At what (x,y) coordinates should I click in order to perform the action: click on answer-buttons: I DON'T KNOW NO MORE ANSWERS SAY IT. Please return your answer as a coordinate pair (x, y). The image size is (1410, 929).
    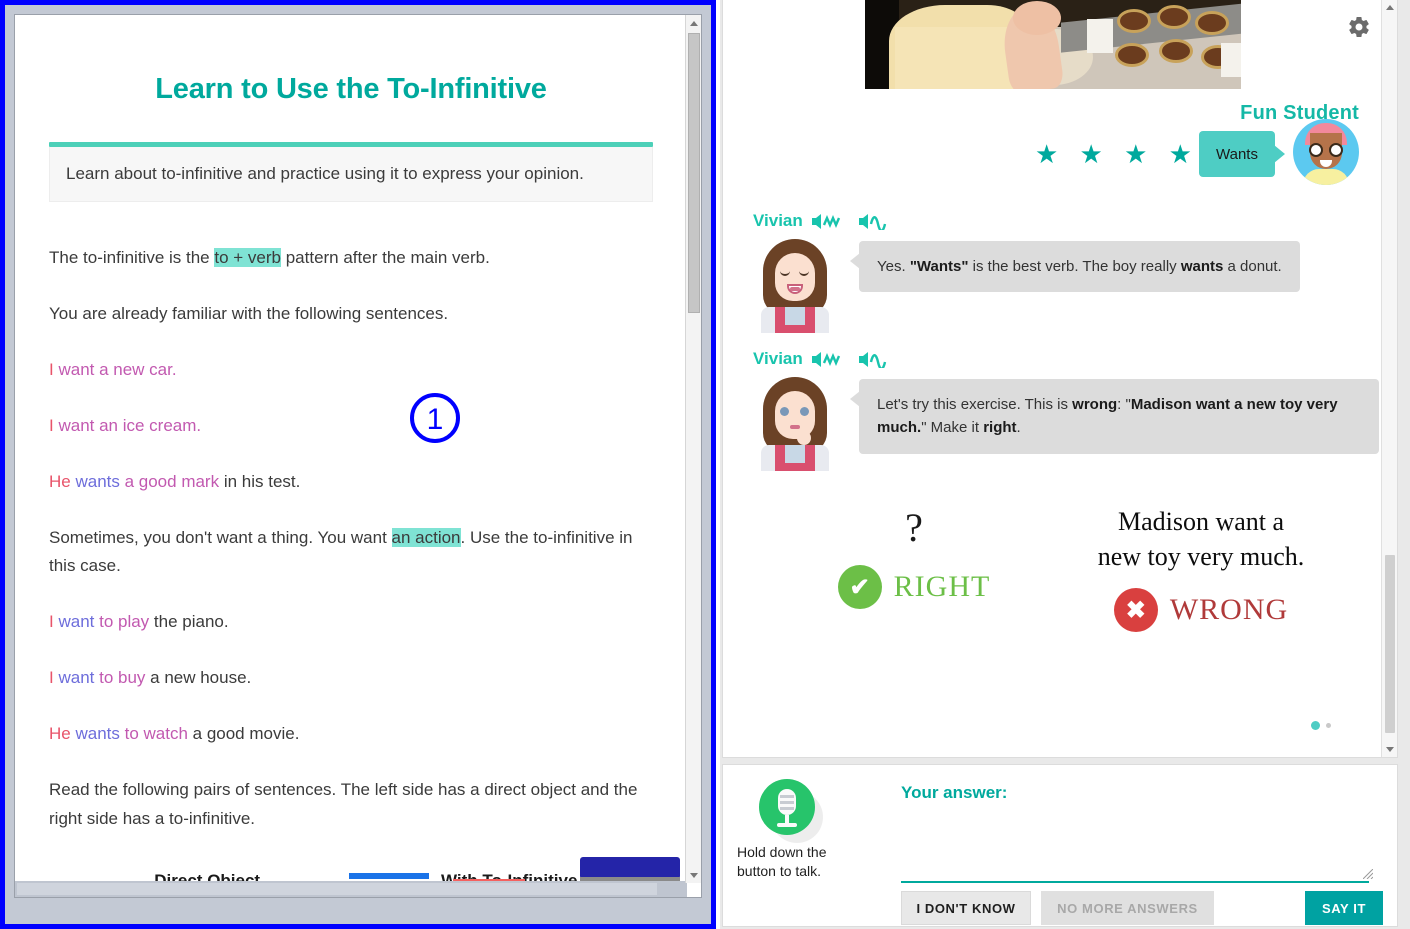
    Looking at the image, I should click on (1142, 908).